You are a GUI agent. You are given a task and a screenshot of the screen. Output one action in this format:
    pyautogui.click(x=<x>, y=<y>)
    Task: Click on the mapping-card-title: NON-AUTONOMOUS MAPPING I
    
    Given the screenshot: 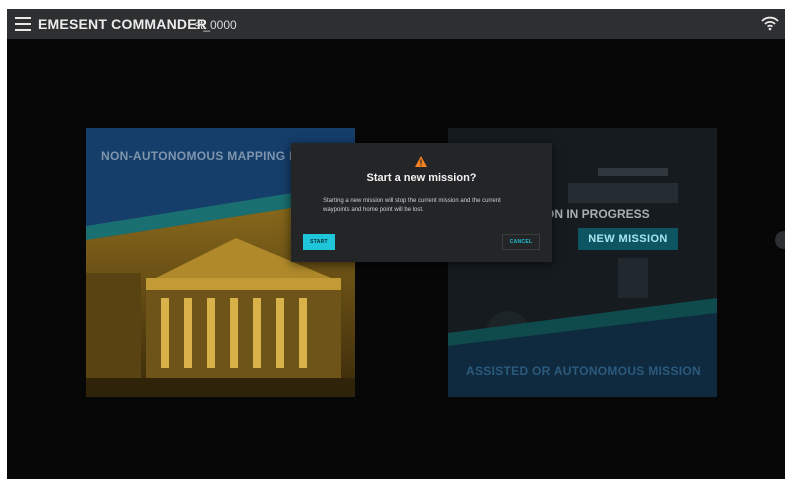 What is the action you would take?
    pyautogui.click(x=197, y=156)
    